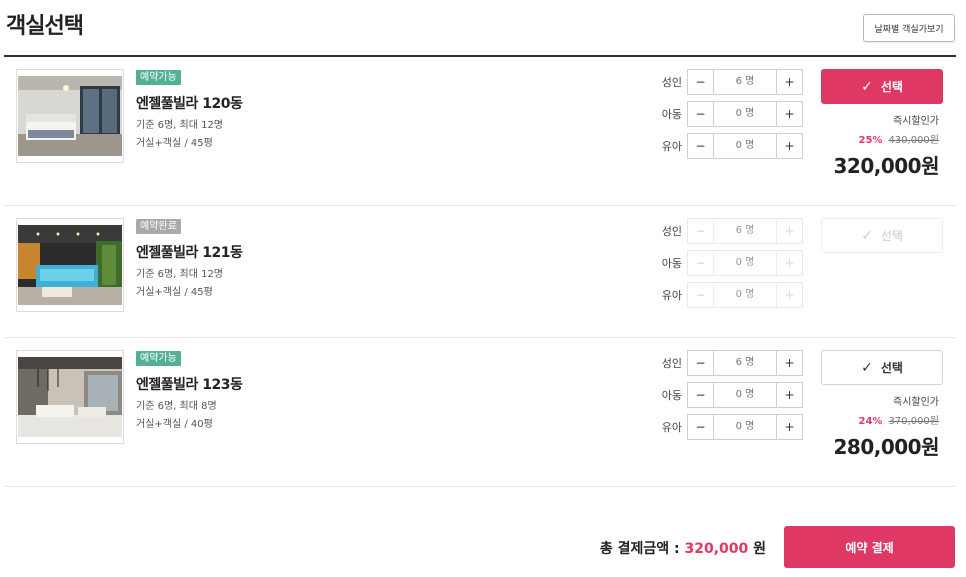 The width and height of the screenshot is (966, 577). What do you see at coordinates (189, 252) in the screenshot?
I see `room-name: 엔젤풀빌라 121동` at bounding box center [189, 252].